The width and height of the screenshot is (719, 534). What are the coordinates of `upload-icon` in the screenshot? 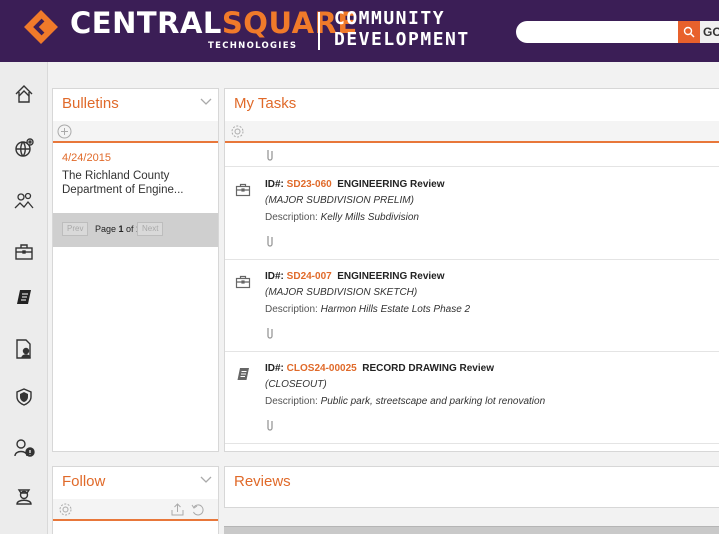 It's located at (177, 509).